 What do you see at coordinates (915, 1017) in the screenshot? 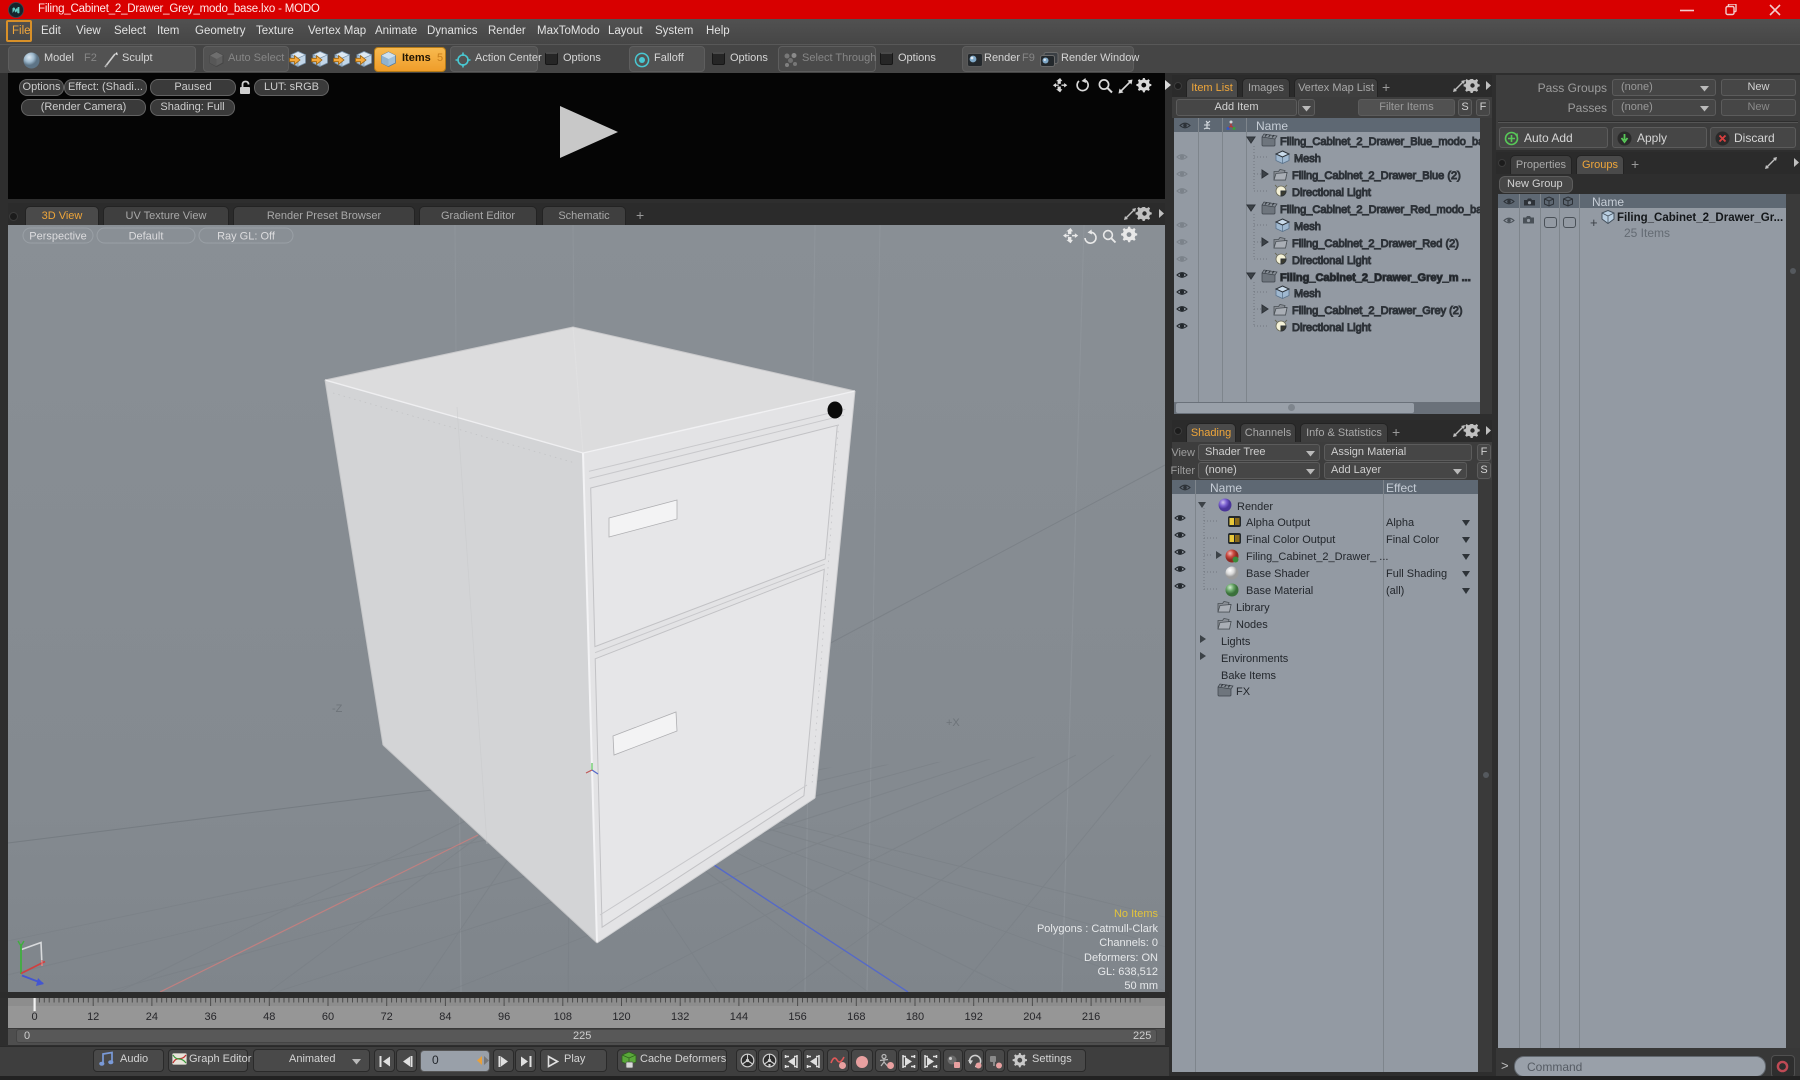
I see `svg-text: 180` at bounding box center [915, 1017].